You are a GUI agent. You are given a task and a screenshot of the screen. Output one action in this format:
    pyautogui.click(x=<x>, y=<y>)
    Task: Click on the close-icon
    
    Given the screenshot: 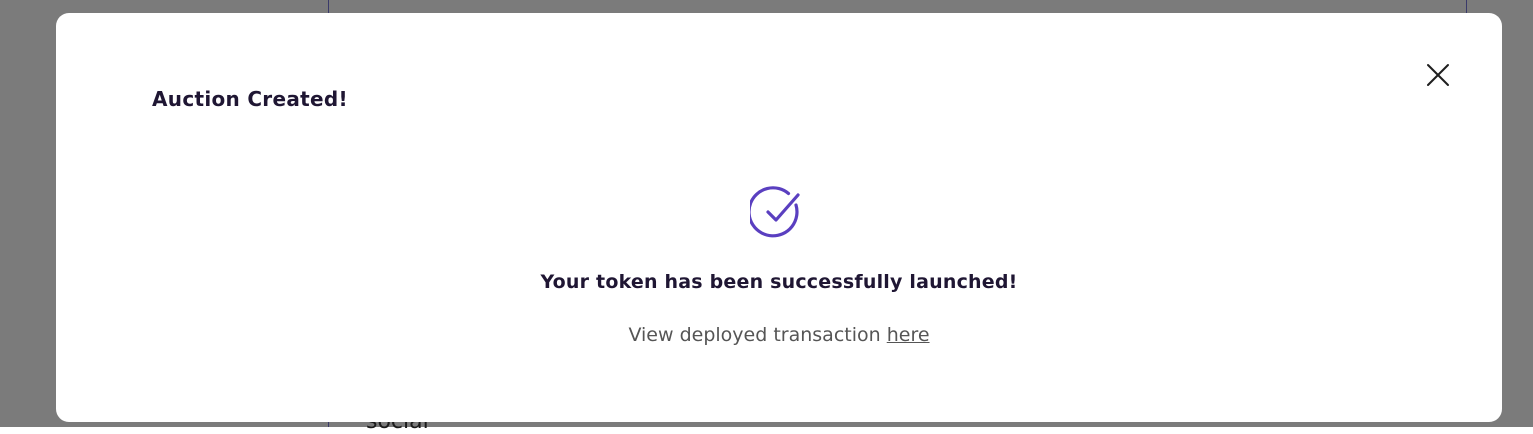 What is the action you would take?
    pyautogui.click(x=1438, y=75)
    